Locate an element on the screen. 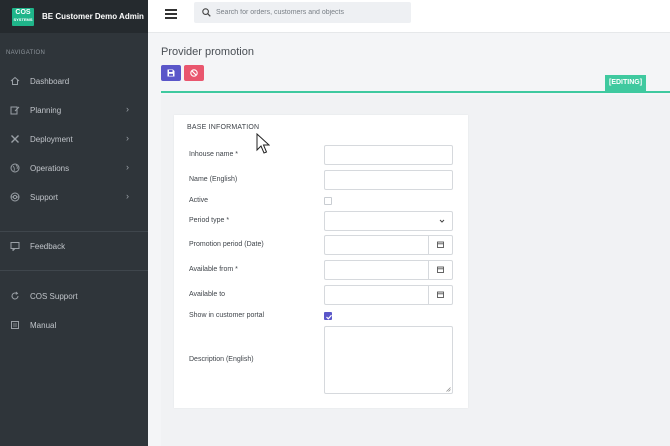 The width and height of the screenshot is (670, 446). sidebar-item-label: Manual is located at coordinates (43, 325).